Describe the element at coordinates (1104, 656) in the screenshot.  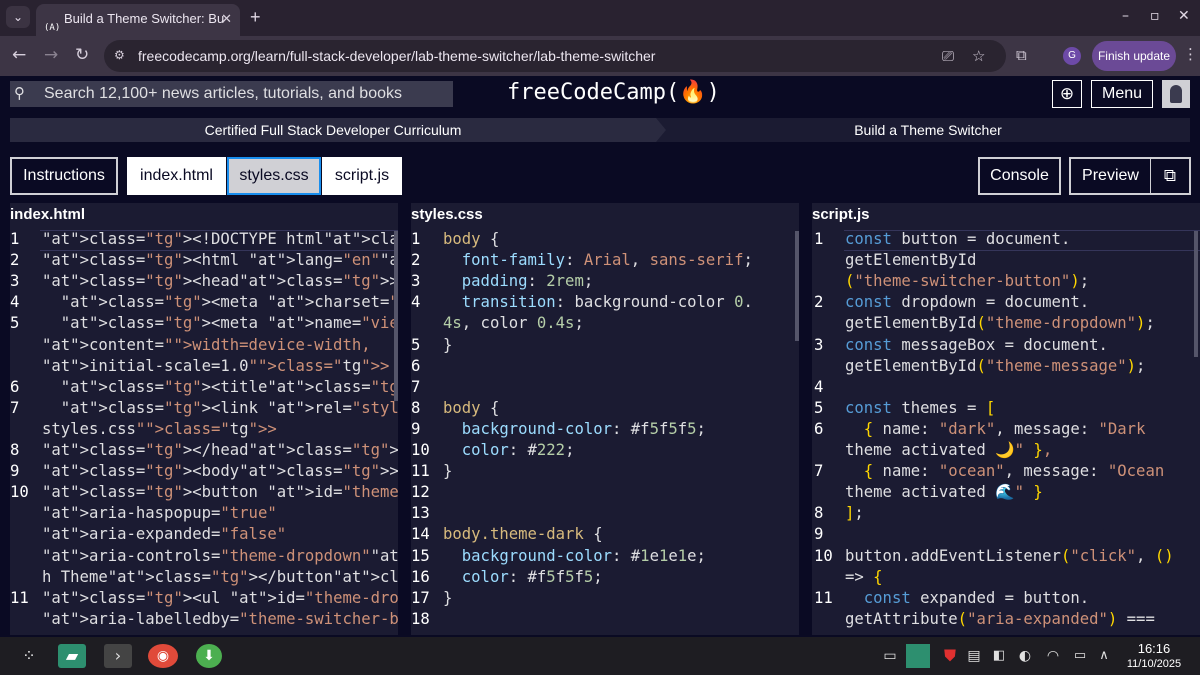
I see `tray-expand-chevron-icon: ∧` at that location.